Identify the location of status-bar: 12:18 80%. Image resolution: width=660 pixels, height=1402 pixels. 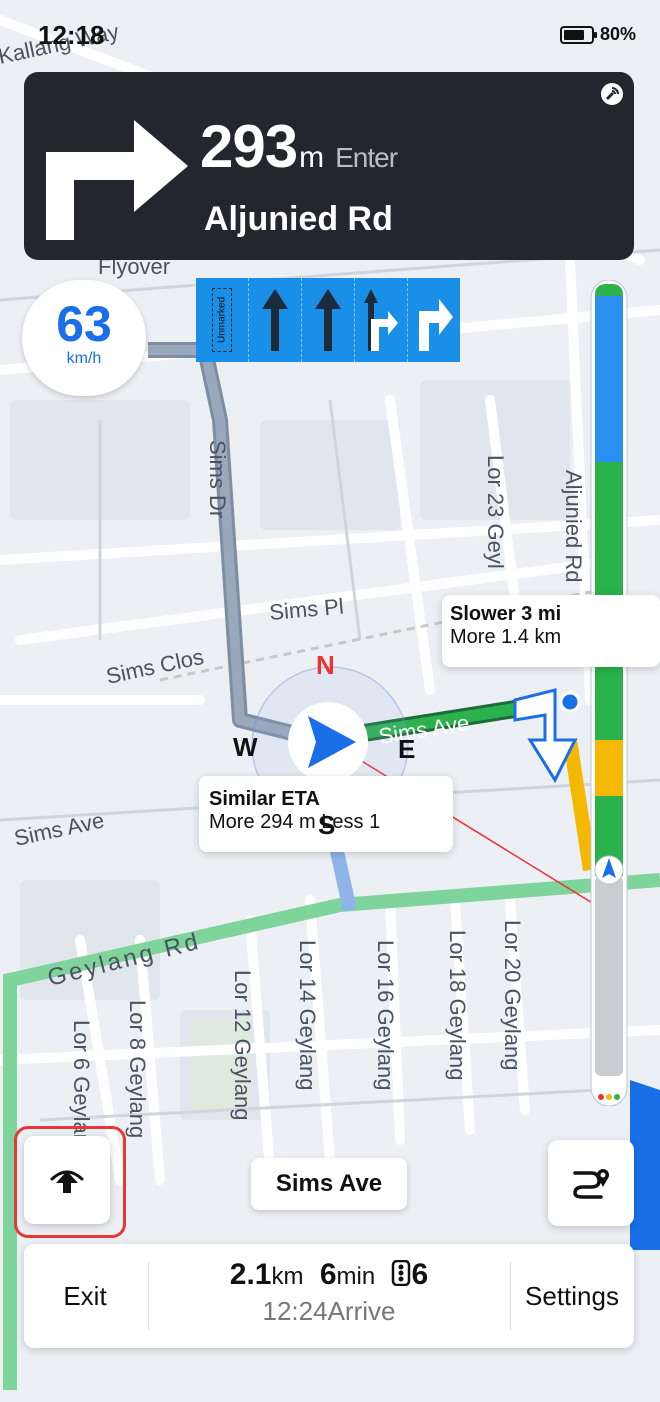
(337, 36).